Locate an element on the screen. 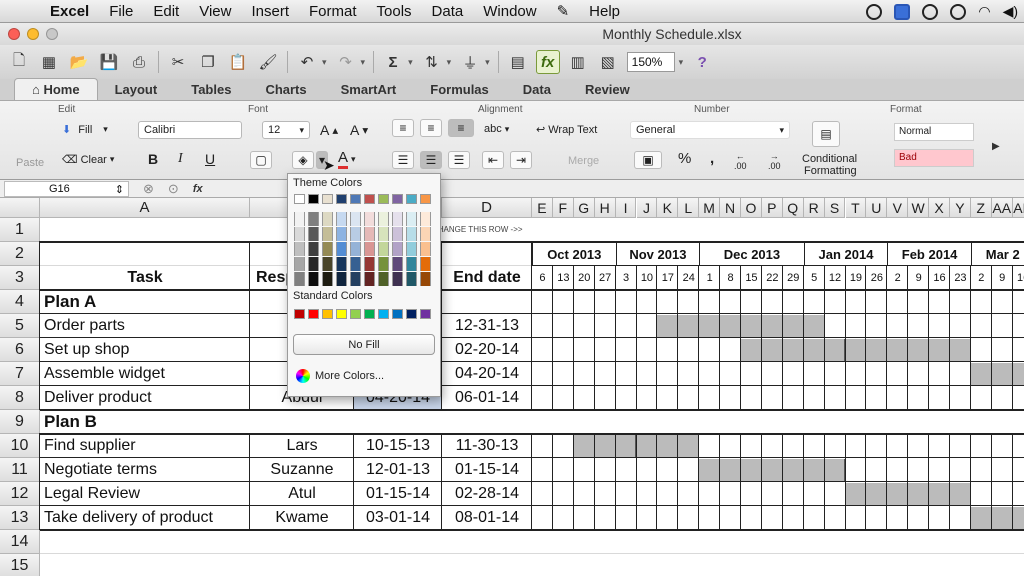  column-header: J is located at coordinates (647, 208).